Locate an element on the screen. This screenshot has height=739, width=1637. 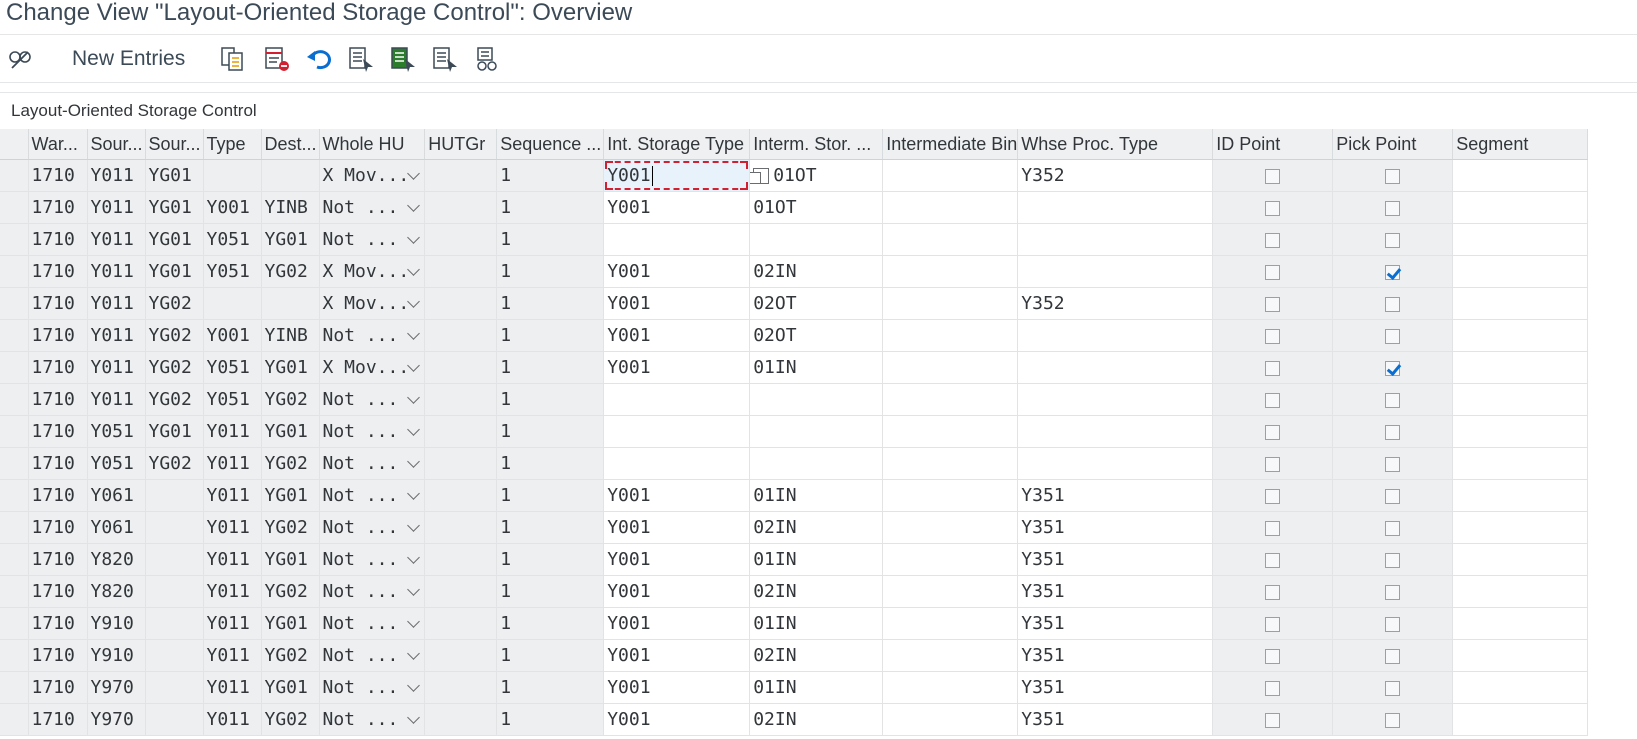
delete-icon is located at coordinates (277, 59).